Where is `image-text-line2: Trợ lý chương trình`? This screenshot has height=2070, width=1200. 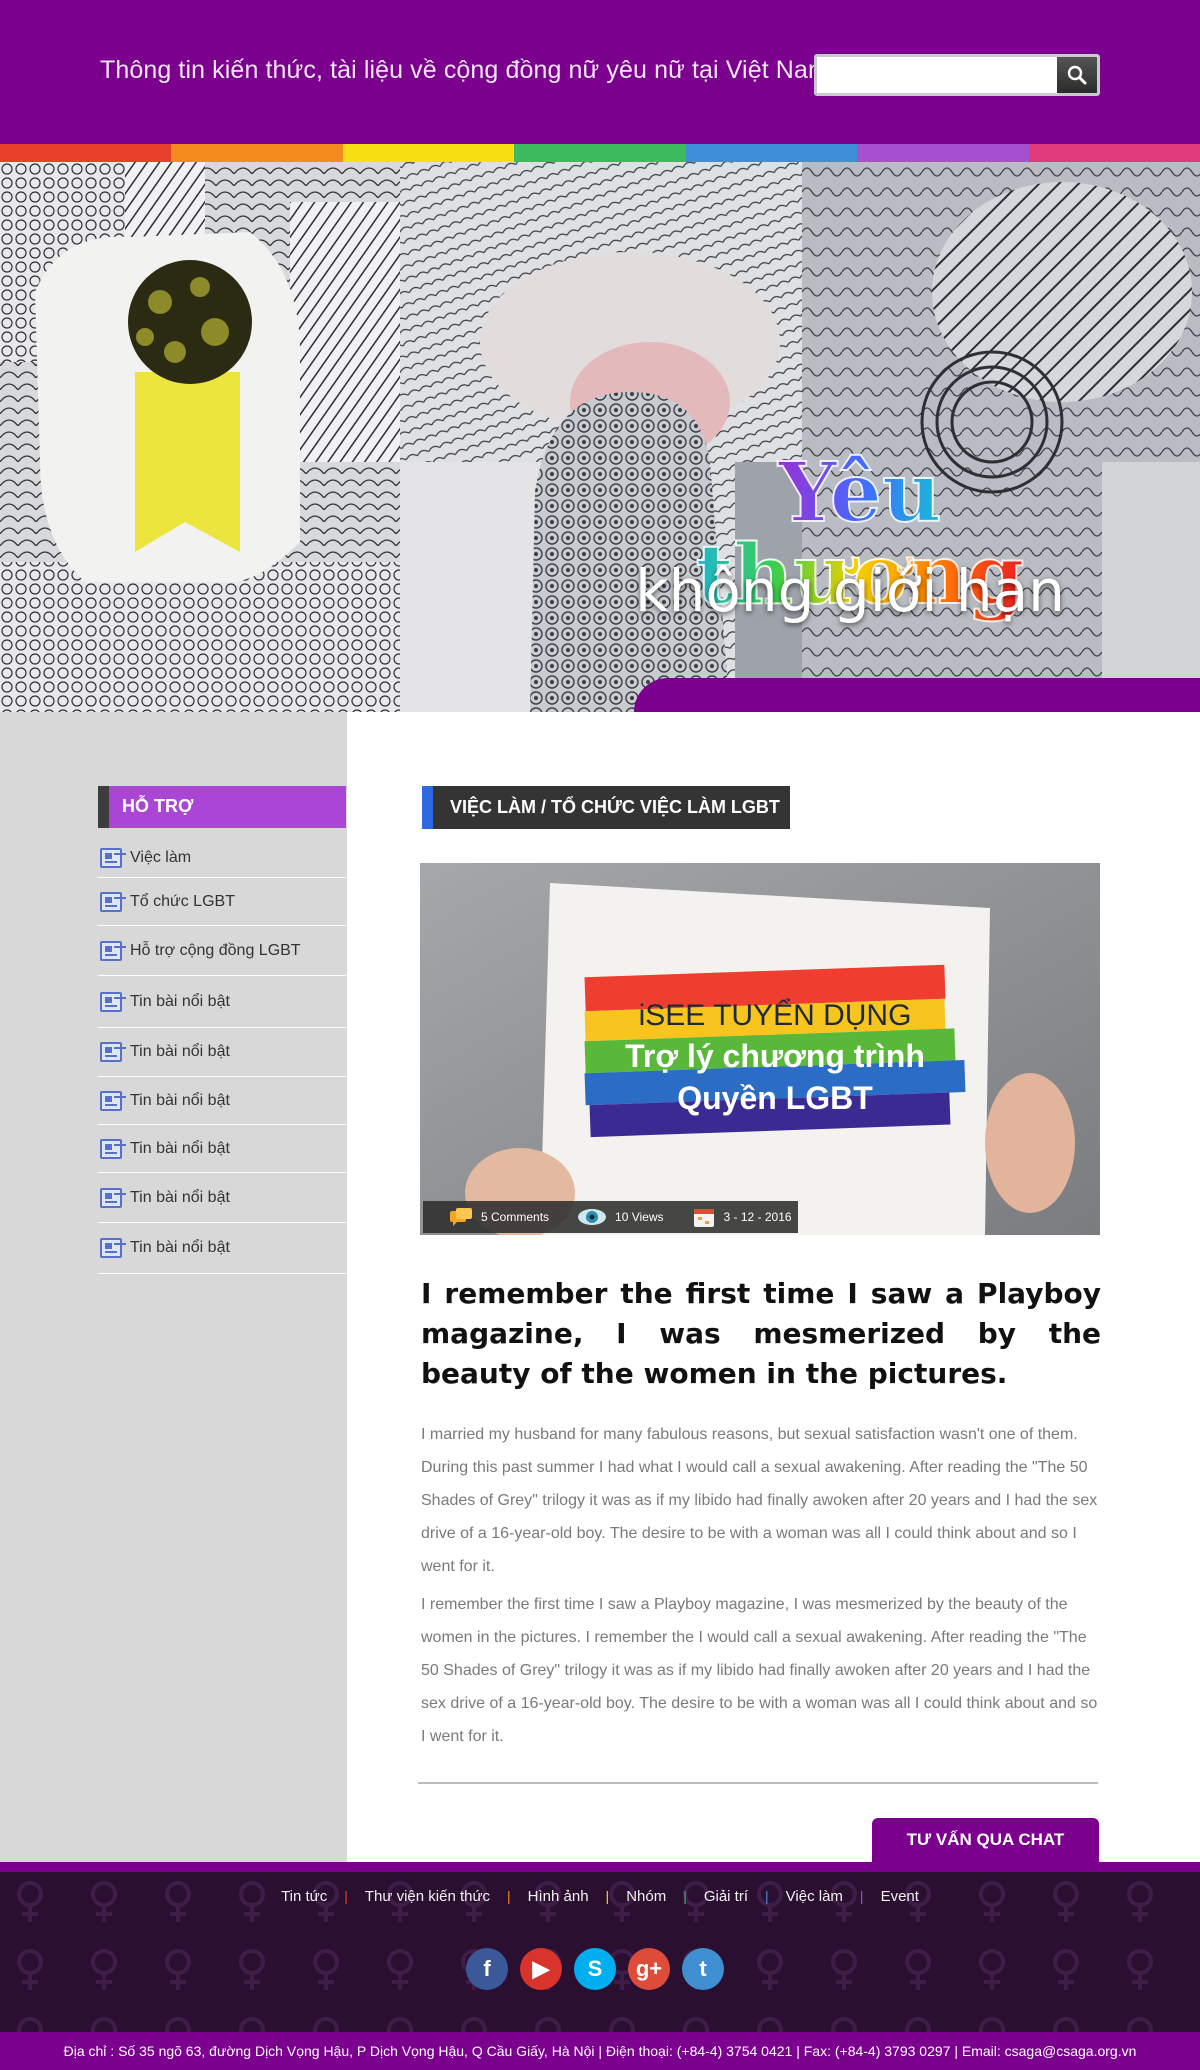 image-text-line2: Trợ lý chương trình is located at coordinates (775, 1056).